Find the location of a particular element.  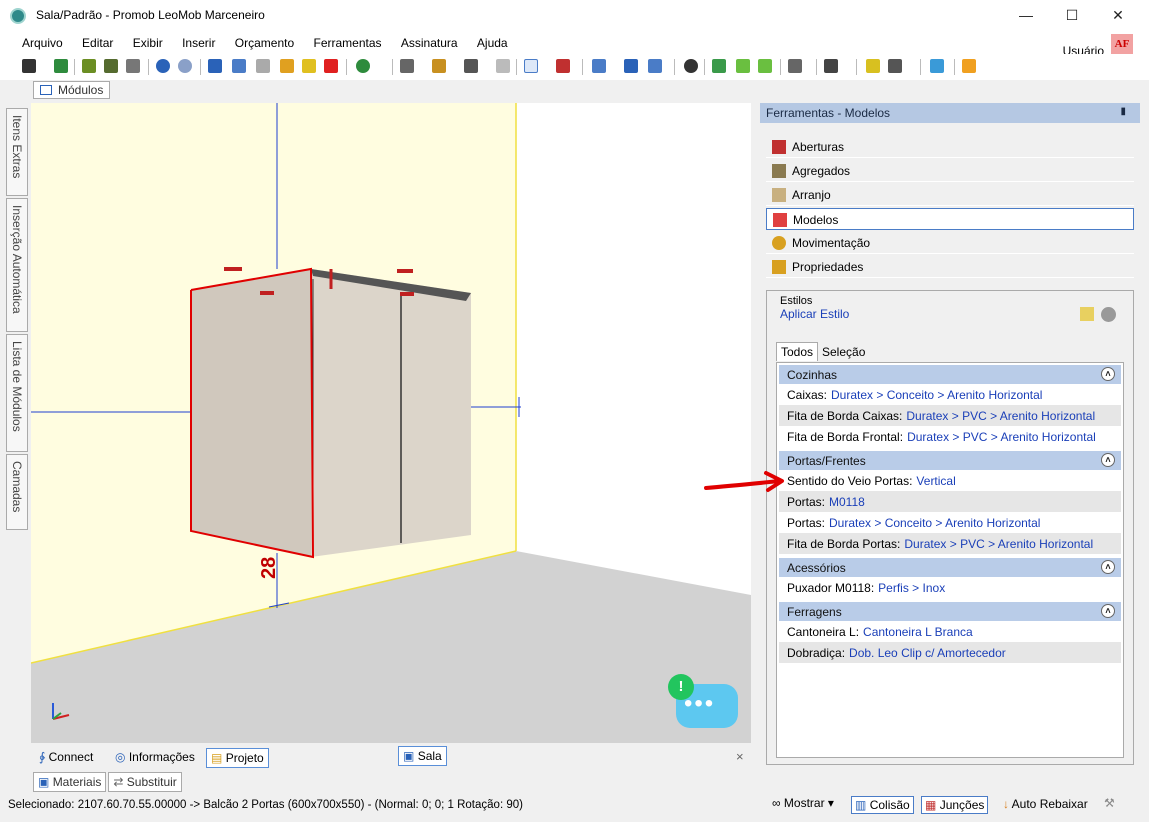

cut-icon is located at coordinates (215, 66).